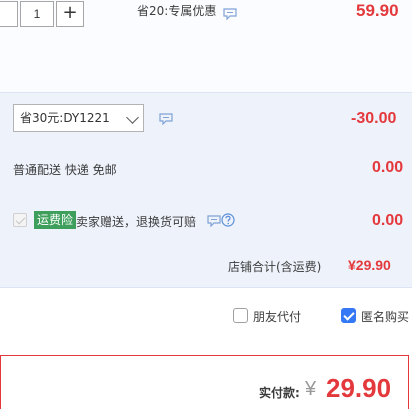  I want to click on coupon-select-value: 省30元:DY1221, so click(65, 118).